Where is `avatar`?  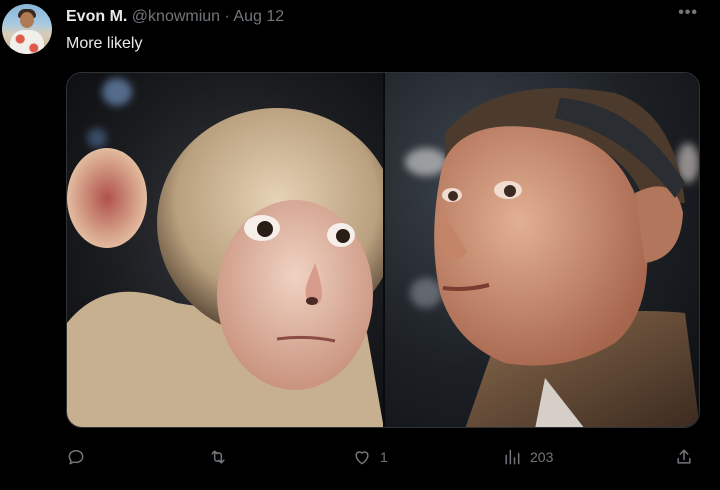 avatar is located at coordinates (27, 29).